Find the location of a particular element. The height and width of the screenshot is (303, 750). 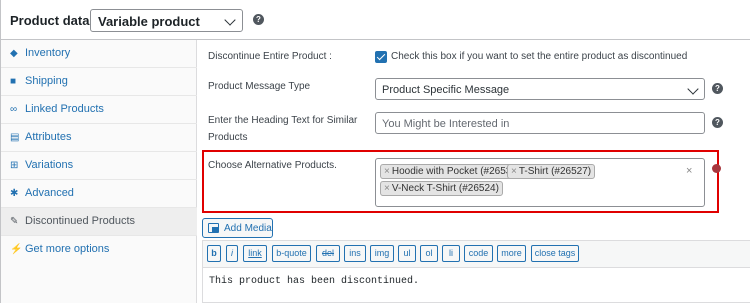

add-media-button: Add Media is located at coordinates (237, 228).